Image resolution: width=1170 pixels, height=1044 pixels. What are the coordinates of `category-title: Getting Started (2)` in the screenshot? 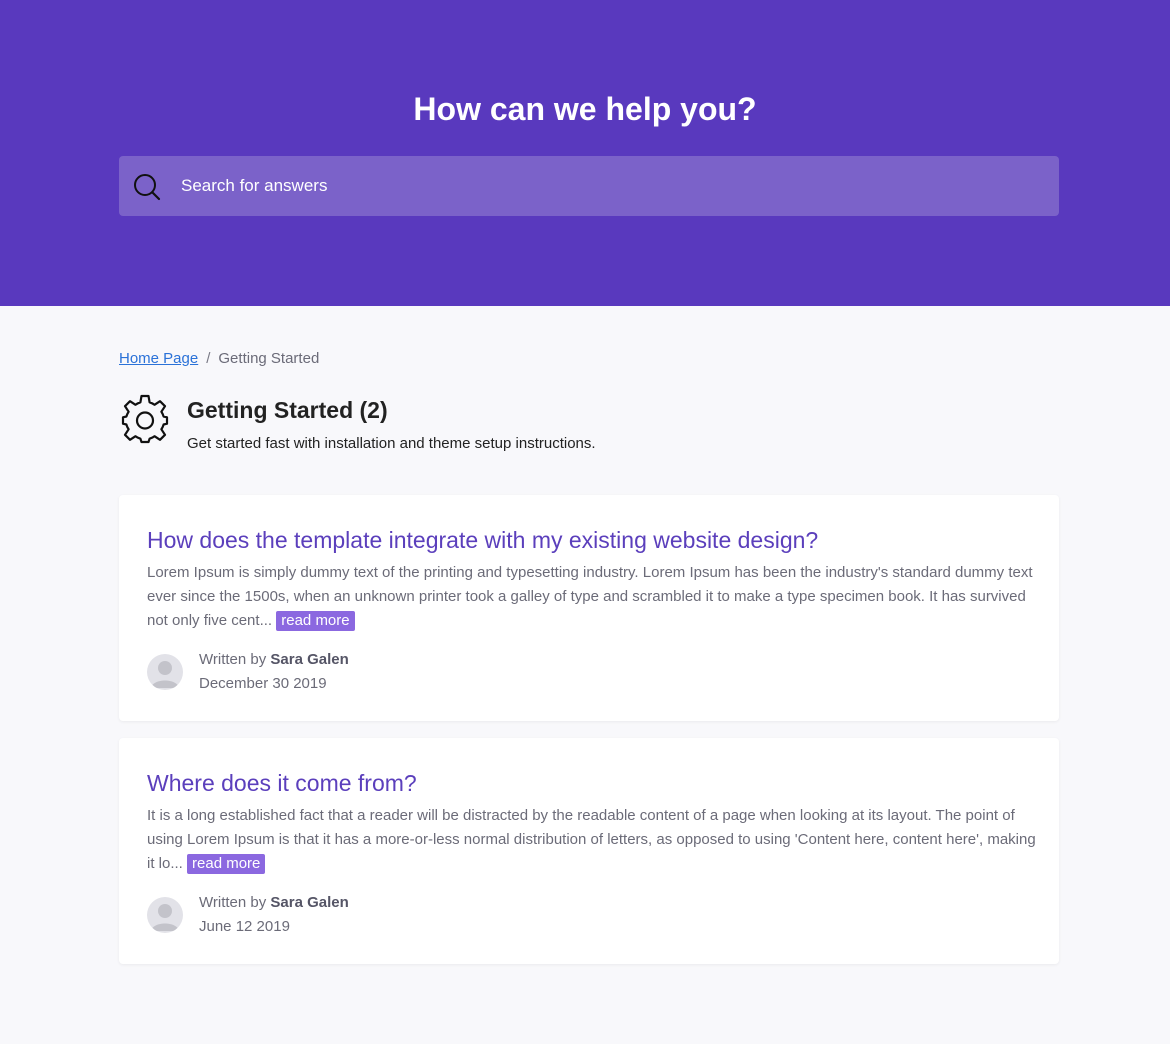 It's located at (287, 410).